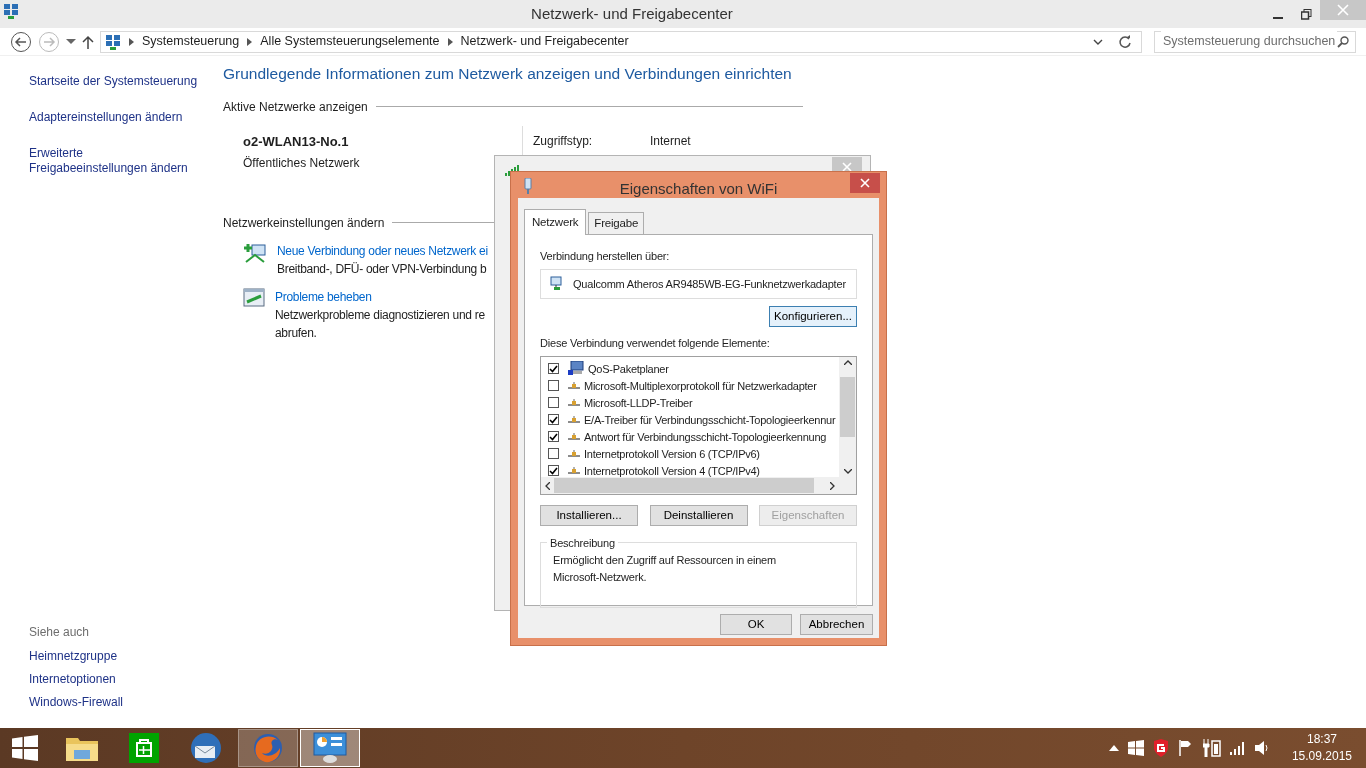 This screenshot has width=1366, height=768. What do you see at coordinates (144, 748) in the screenshot?
I see `store-icon` at bounding box center [144, 748].